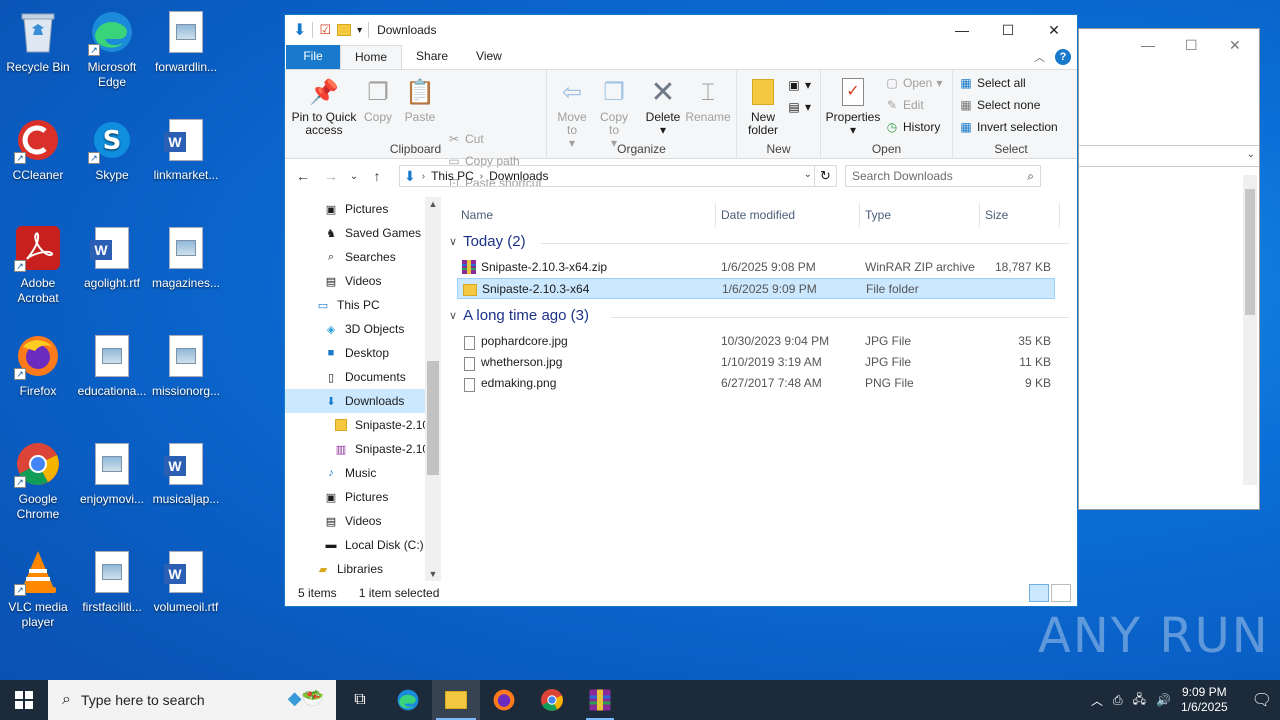  I want to click on help-icon: ?, so click(1063, 57).